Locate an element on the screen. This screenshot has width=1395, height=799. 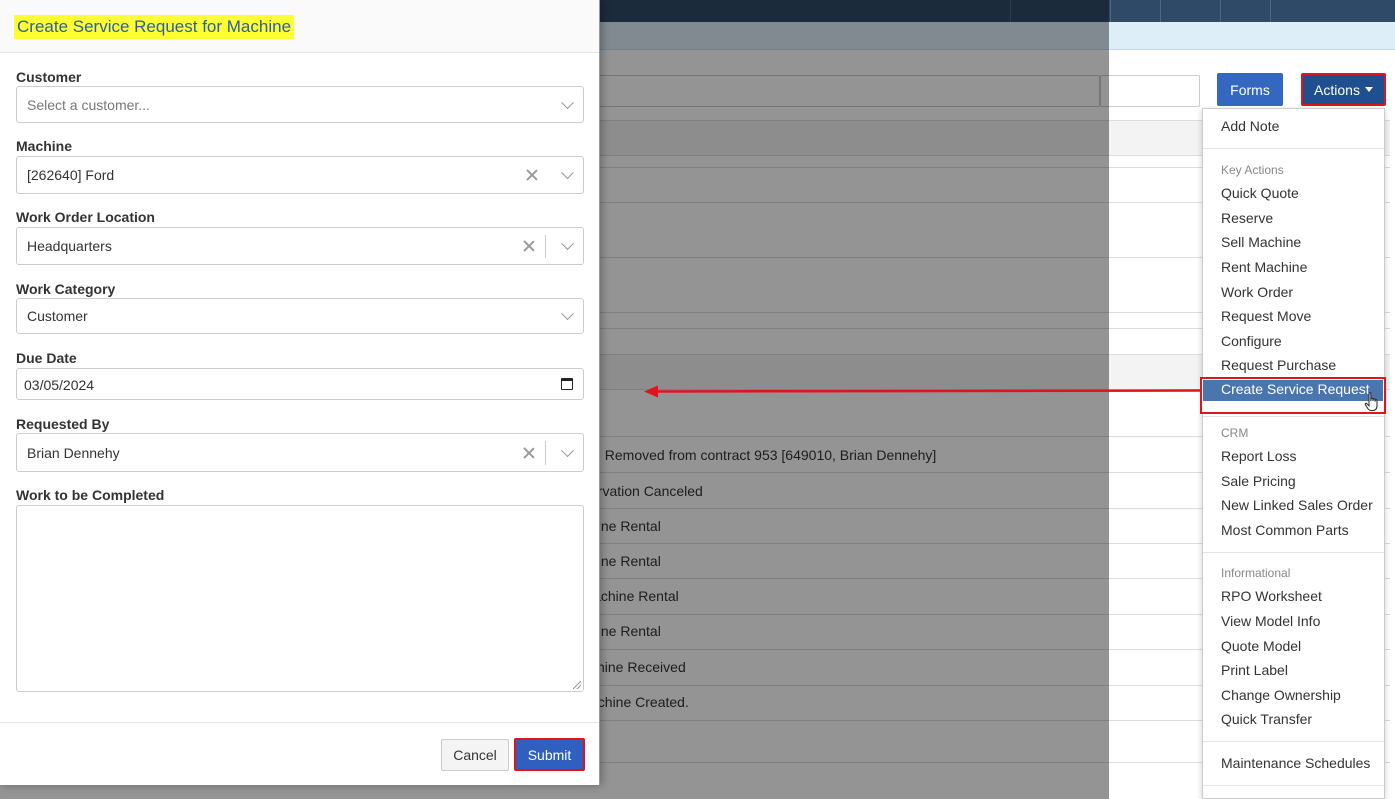
work-order-location-label: Work Order Location is located at coordinates (85, 217).